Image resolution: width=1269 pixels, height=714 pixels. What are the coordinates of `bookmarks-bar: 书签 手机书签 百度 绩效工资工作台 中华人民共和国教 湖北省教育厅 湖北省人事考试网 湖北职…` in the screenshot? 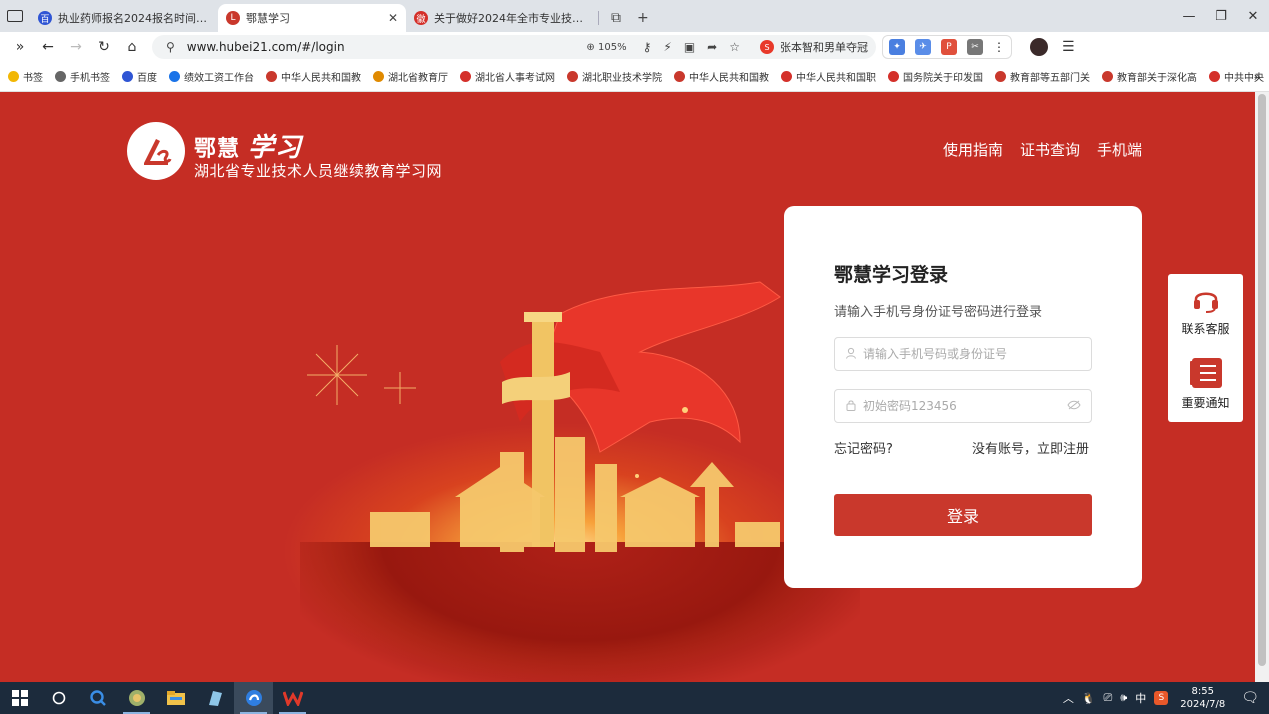 It's located at (634, 77).